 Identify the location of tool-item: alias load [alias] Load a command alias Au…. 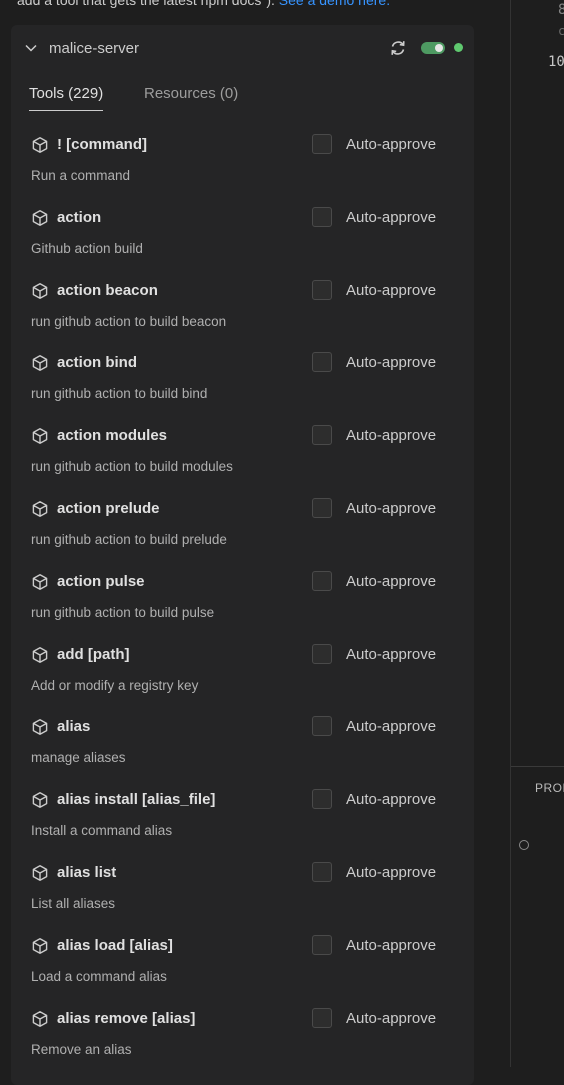
(242, 964).